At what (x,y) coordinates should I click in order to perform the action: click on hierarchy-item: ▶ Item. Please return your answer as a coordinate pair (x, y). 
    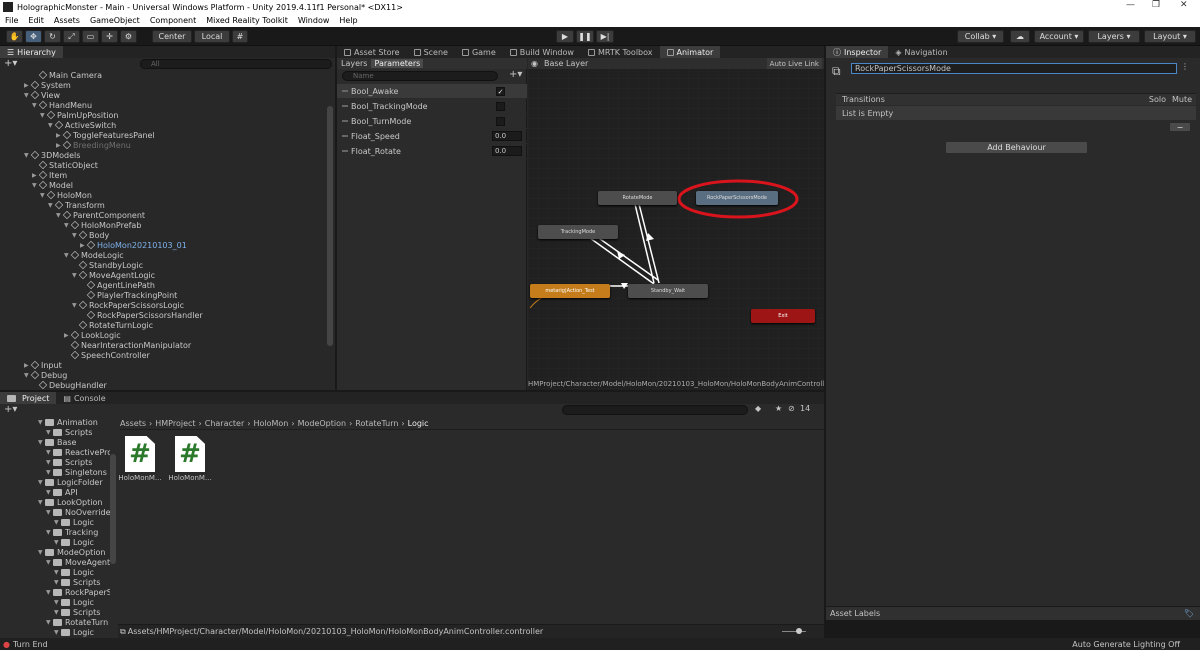
    Looking at the image, I should click on (49, 175).